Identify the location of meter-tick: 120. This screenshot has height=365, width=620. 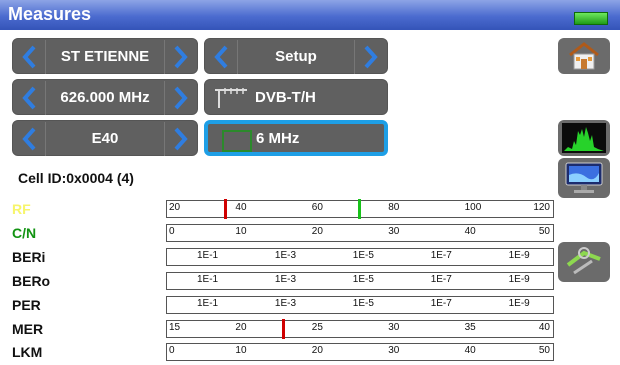
(541, 207).